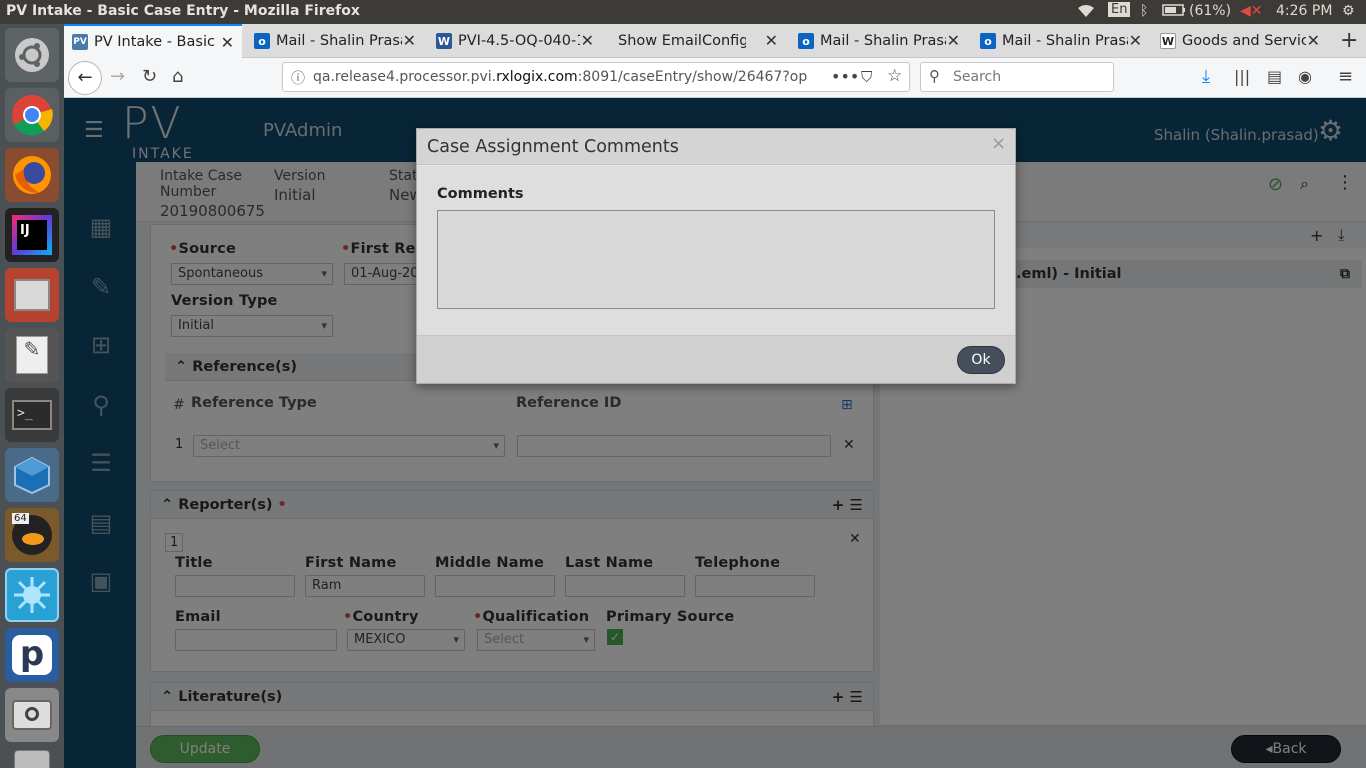 This screenshot has height=768, width=1366. What do you see at coordinates (1345, 77) in the screenshot?
I see `hamburger-menu-icon: ≡` at bounding box center [1345, 77].